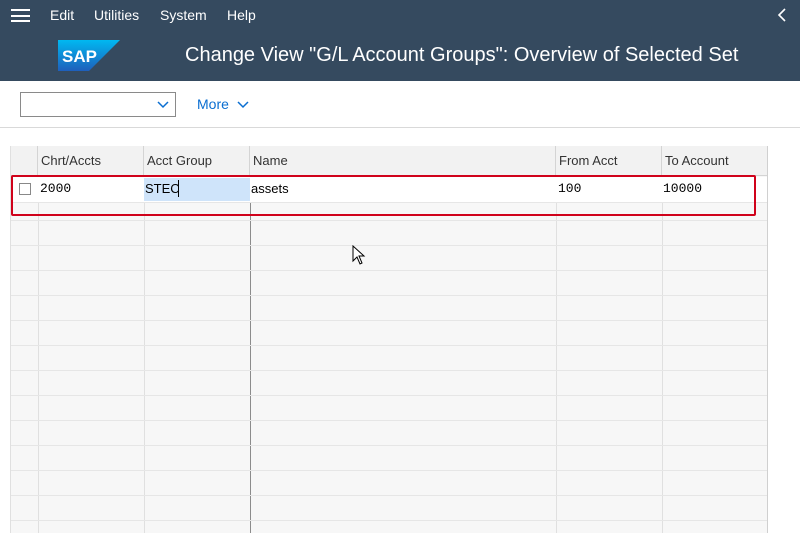 The height and width of the screenshot is (533, 800). I want to click on highlight-annotation, so click(383, 195).